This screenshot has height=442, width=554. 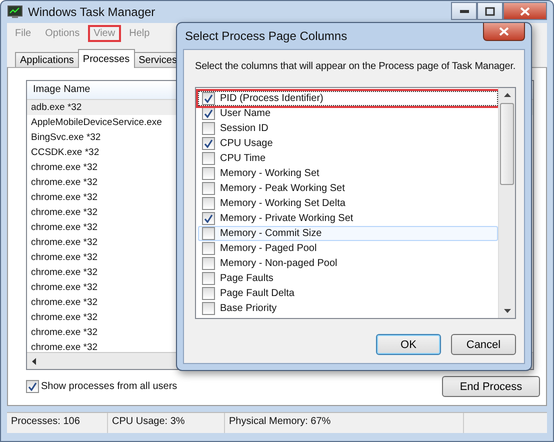 I want to click on vertical-scrollbar, so click(x=506, y=203).